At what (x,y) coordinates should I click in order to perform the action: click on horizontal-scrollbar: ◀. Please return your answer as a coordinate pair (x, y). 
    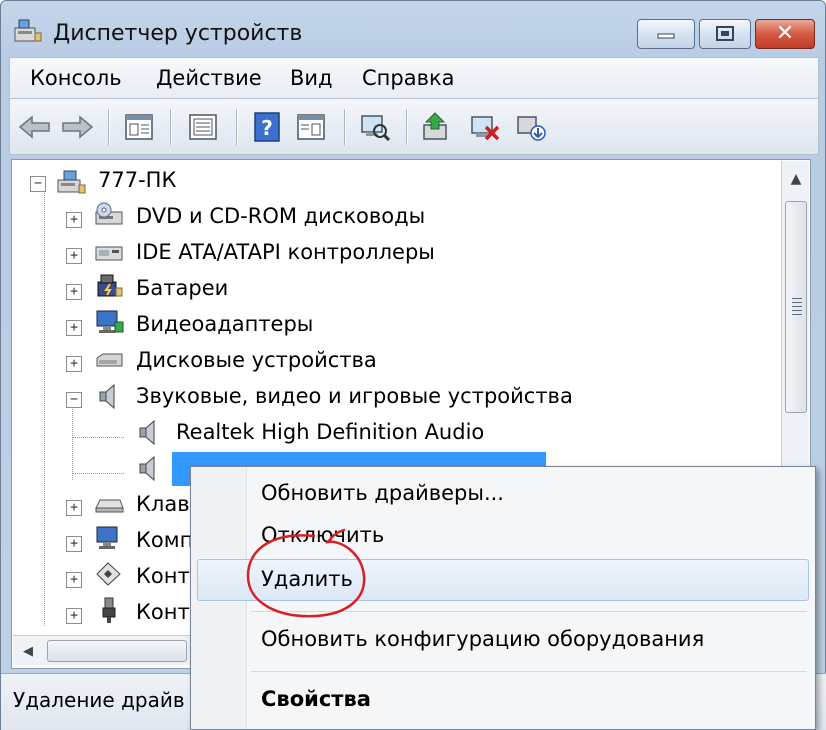
    Looking at the image, I should click on (103, 650).